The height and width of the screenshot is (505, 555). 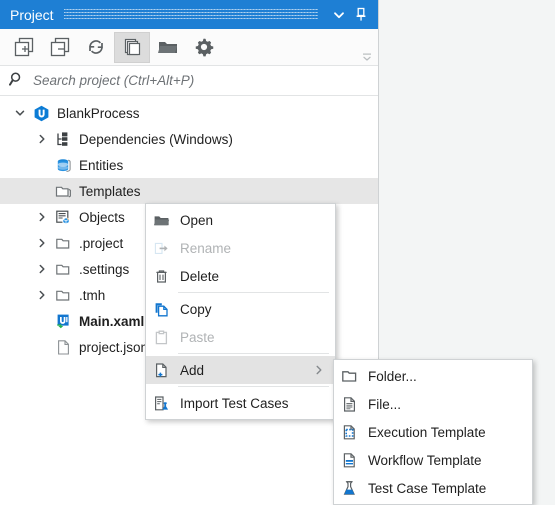 I want to click on tree-item-label: Objects, so click(x=102, y=217).